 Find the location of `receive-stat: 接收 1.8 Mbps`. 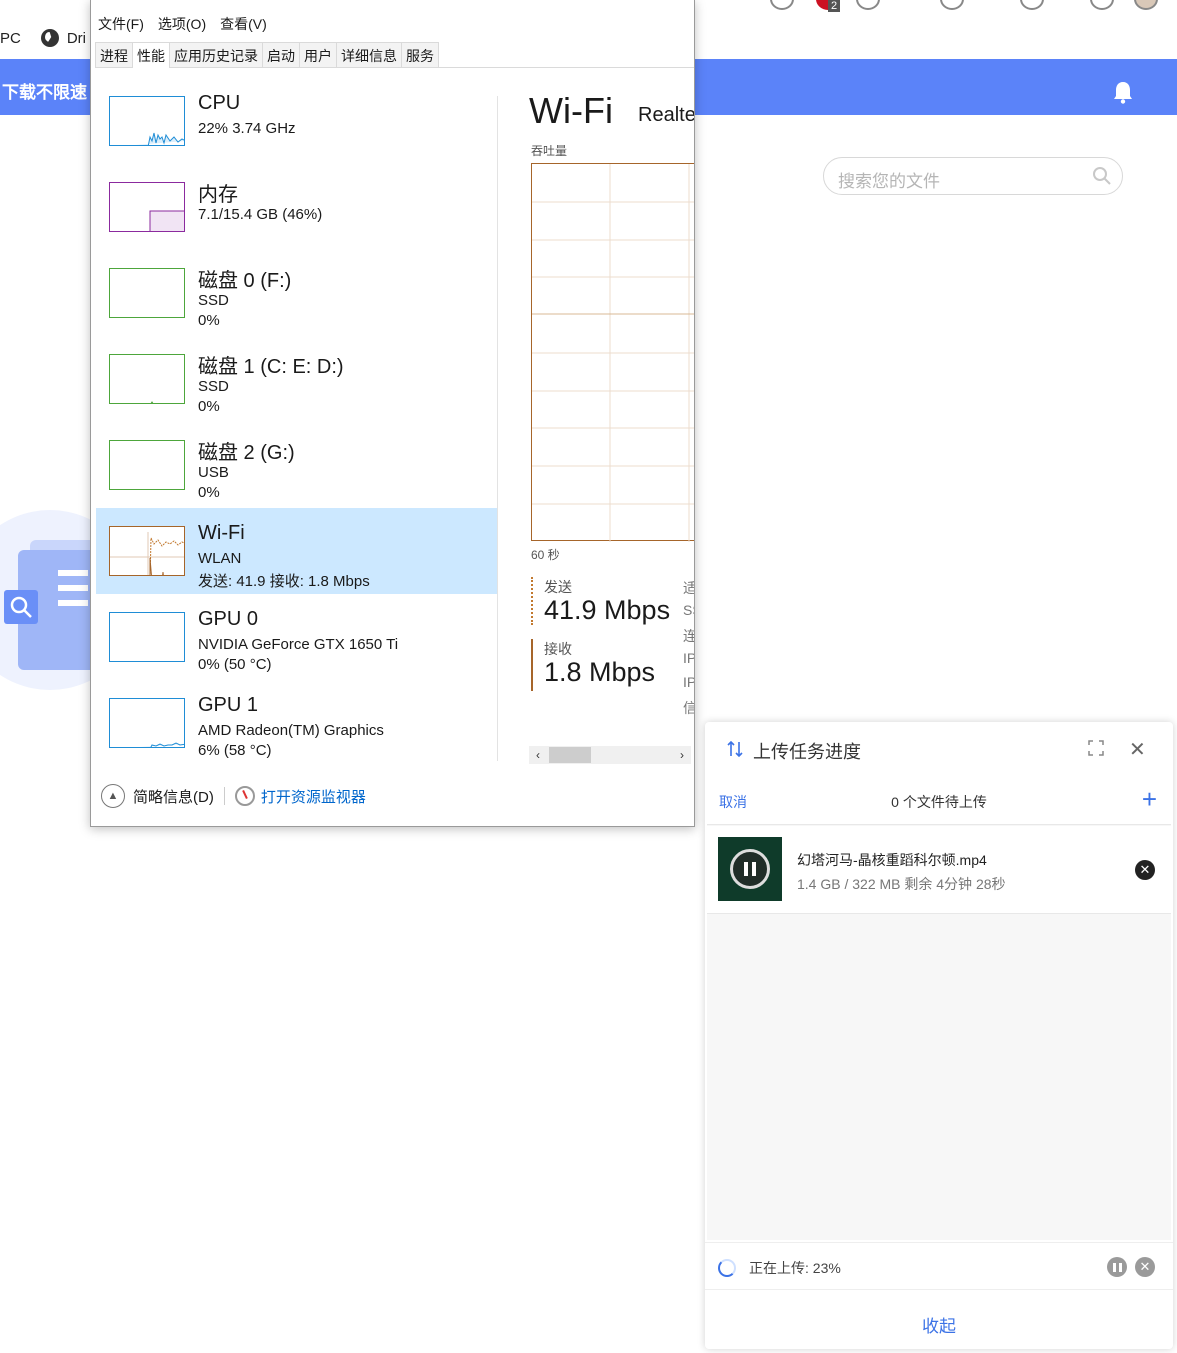

receive-stat: 接收 1.8 Mbps is located at coordinates (611, 665).